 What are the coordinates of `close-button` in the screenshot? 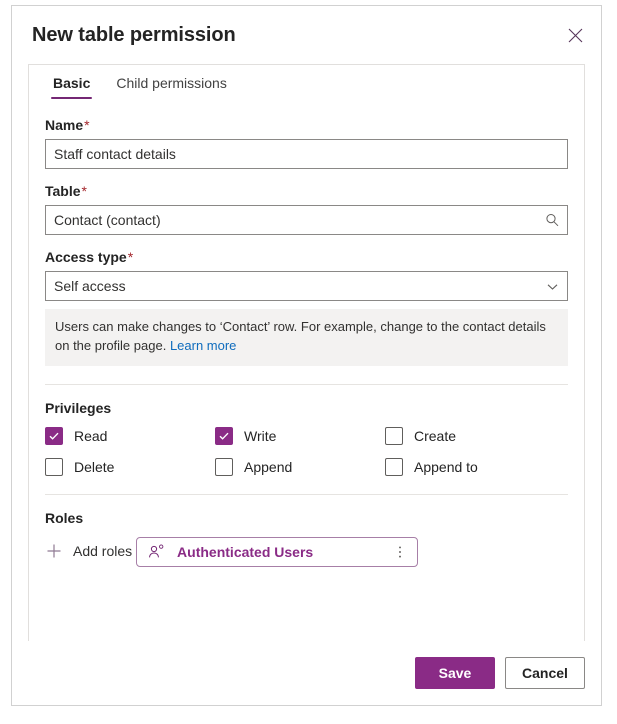 It's located at (575, 35).